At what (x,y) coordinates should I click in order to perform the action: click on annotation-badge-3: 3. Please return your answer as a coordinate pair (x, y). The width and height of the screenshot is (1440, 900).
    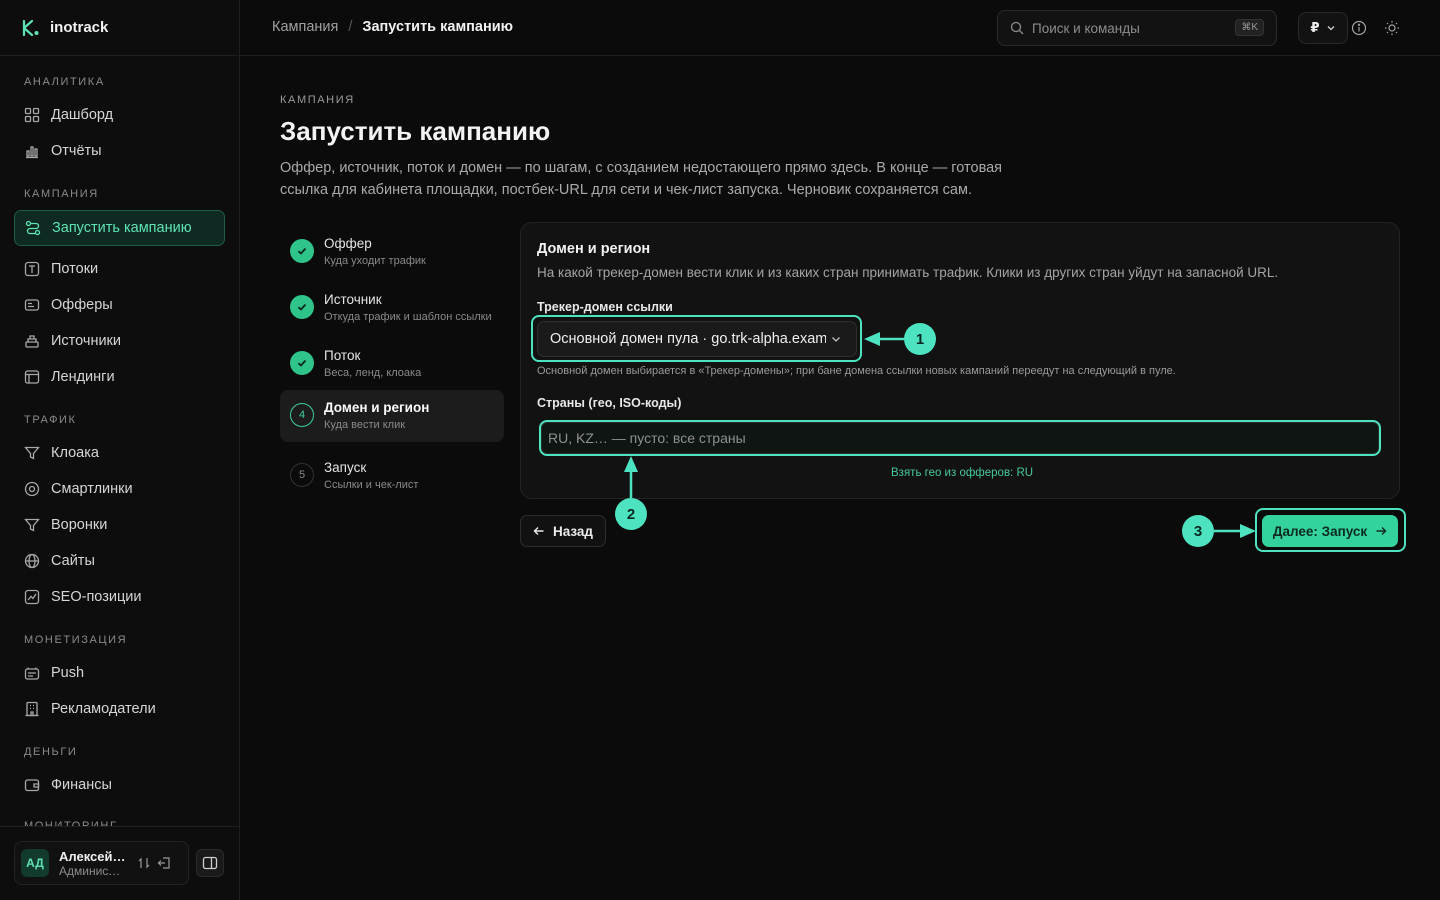
    Looking at the image, I should click on (1198, 531).